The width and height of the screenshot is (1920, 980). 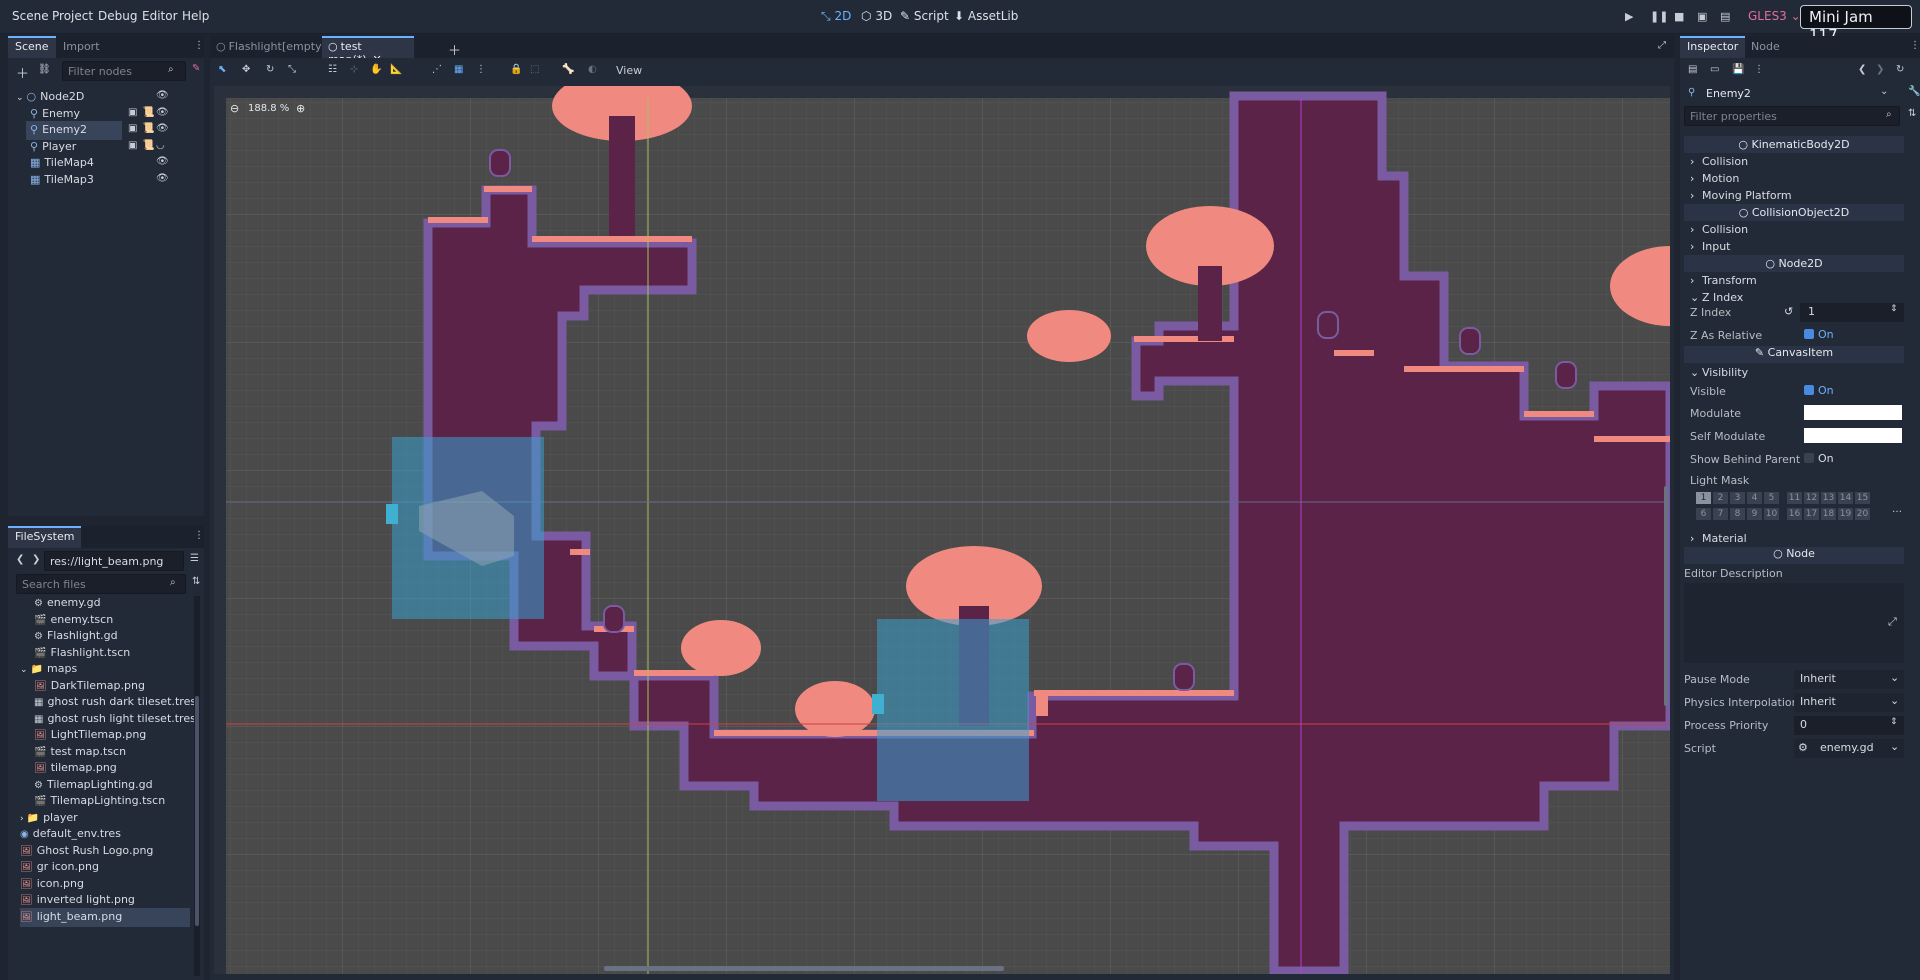 What do you see at coordinates (1042, 706) in the screenshot?
I see `player-sprite` at bounding box center [1042, 706].